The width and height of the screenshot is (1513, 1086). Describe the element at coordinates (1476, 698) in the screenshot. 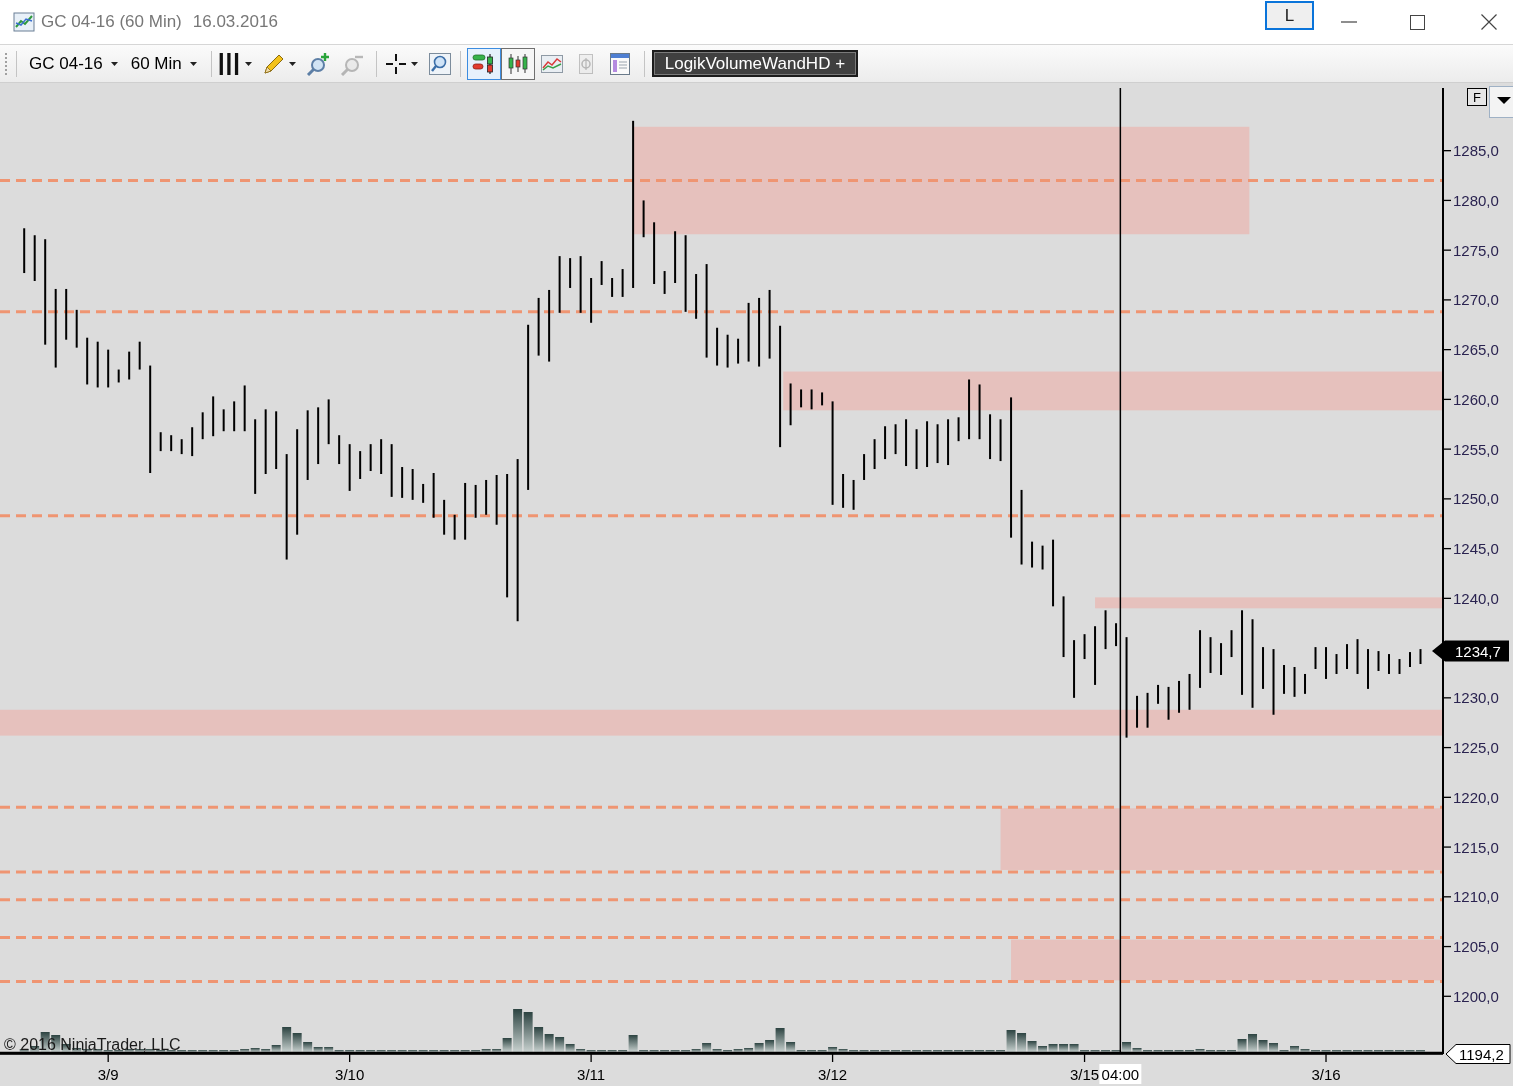

I see `price-axis-label: 1230,0` at that location.